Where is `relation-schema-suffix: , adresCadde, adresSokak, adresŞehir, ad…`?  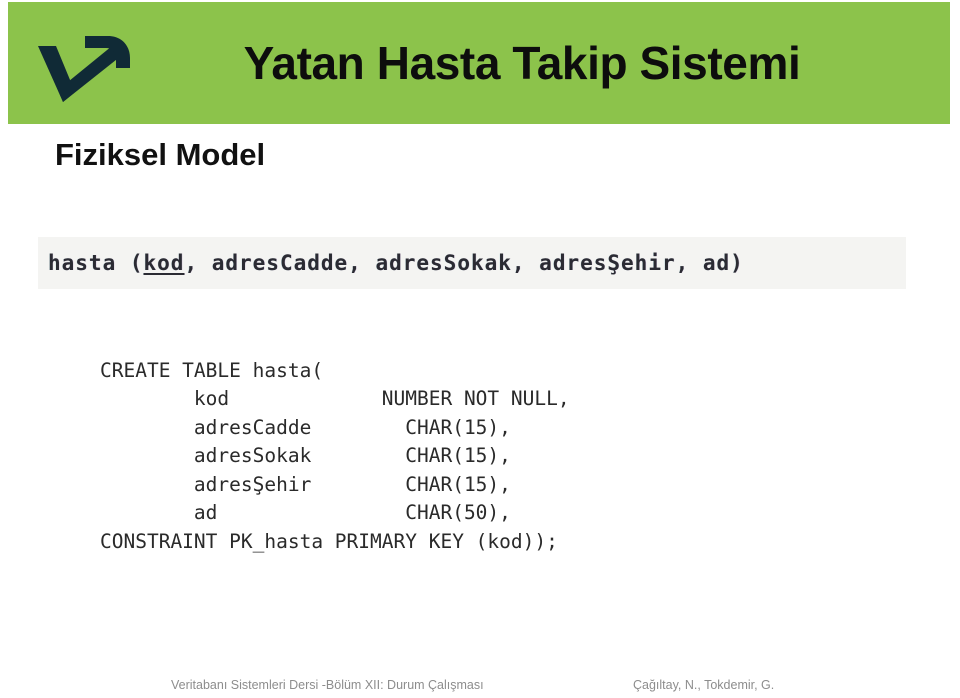
relation-schema-suffix: , adresCadde, adresSokak, adresŞehir, ad… is located at coordinates (464, 262).